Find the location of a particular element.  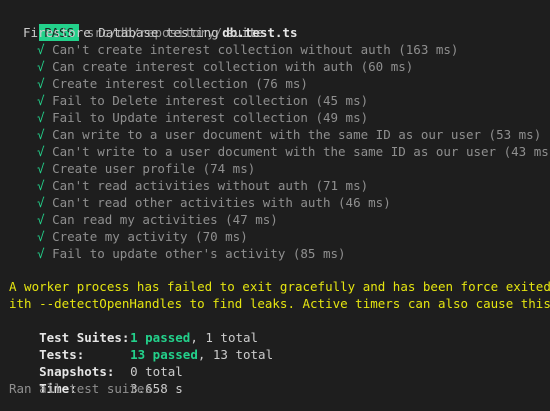

test-result-label: Can read my activities (47 ms) is located at coordinates (165, 219).